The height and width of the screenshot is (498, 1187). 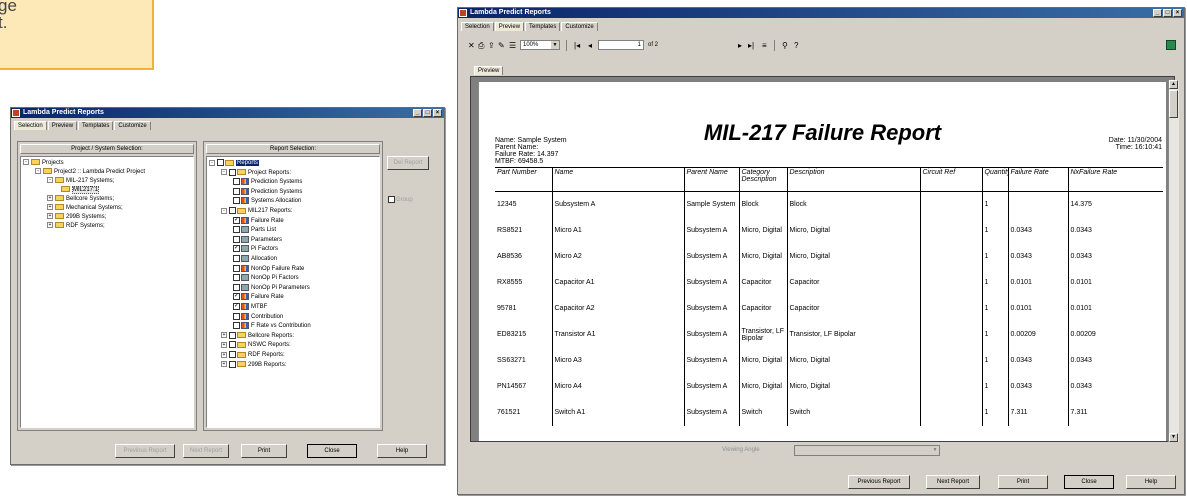 What do you see at coordinates (1173, 261) in the screenshot?
I see `report-vertical-scrollbar: ▲ ▼` at bounding box center [1173, 261].